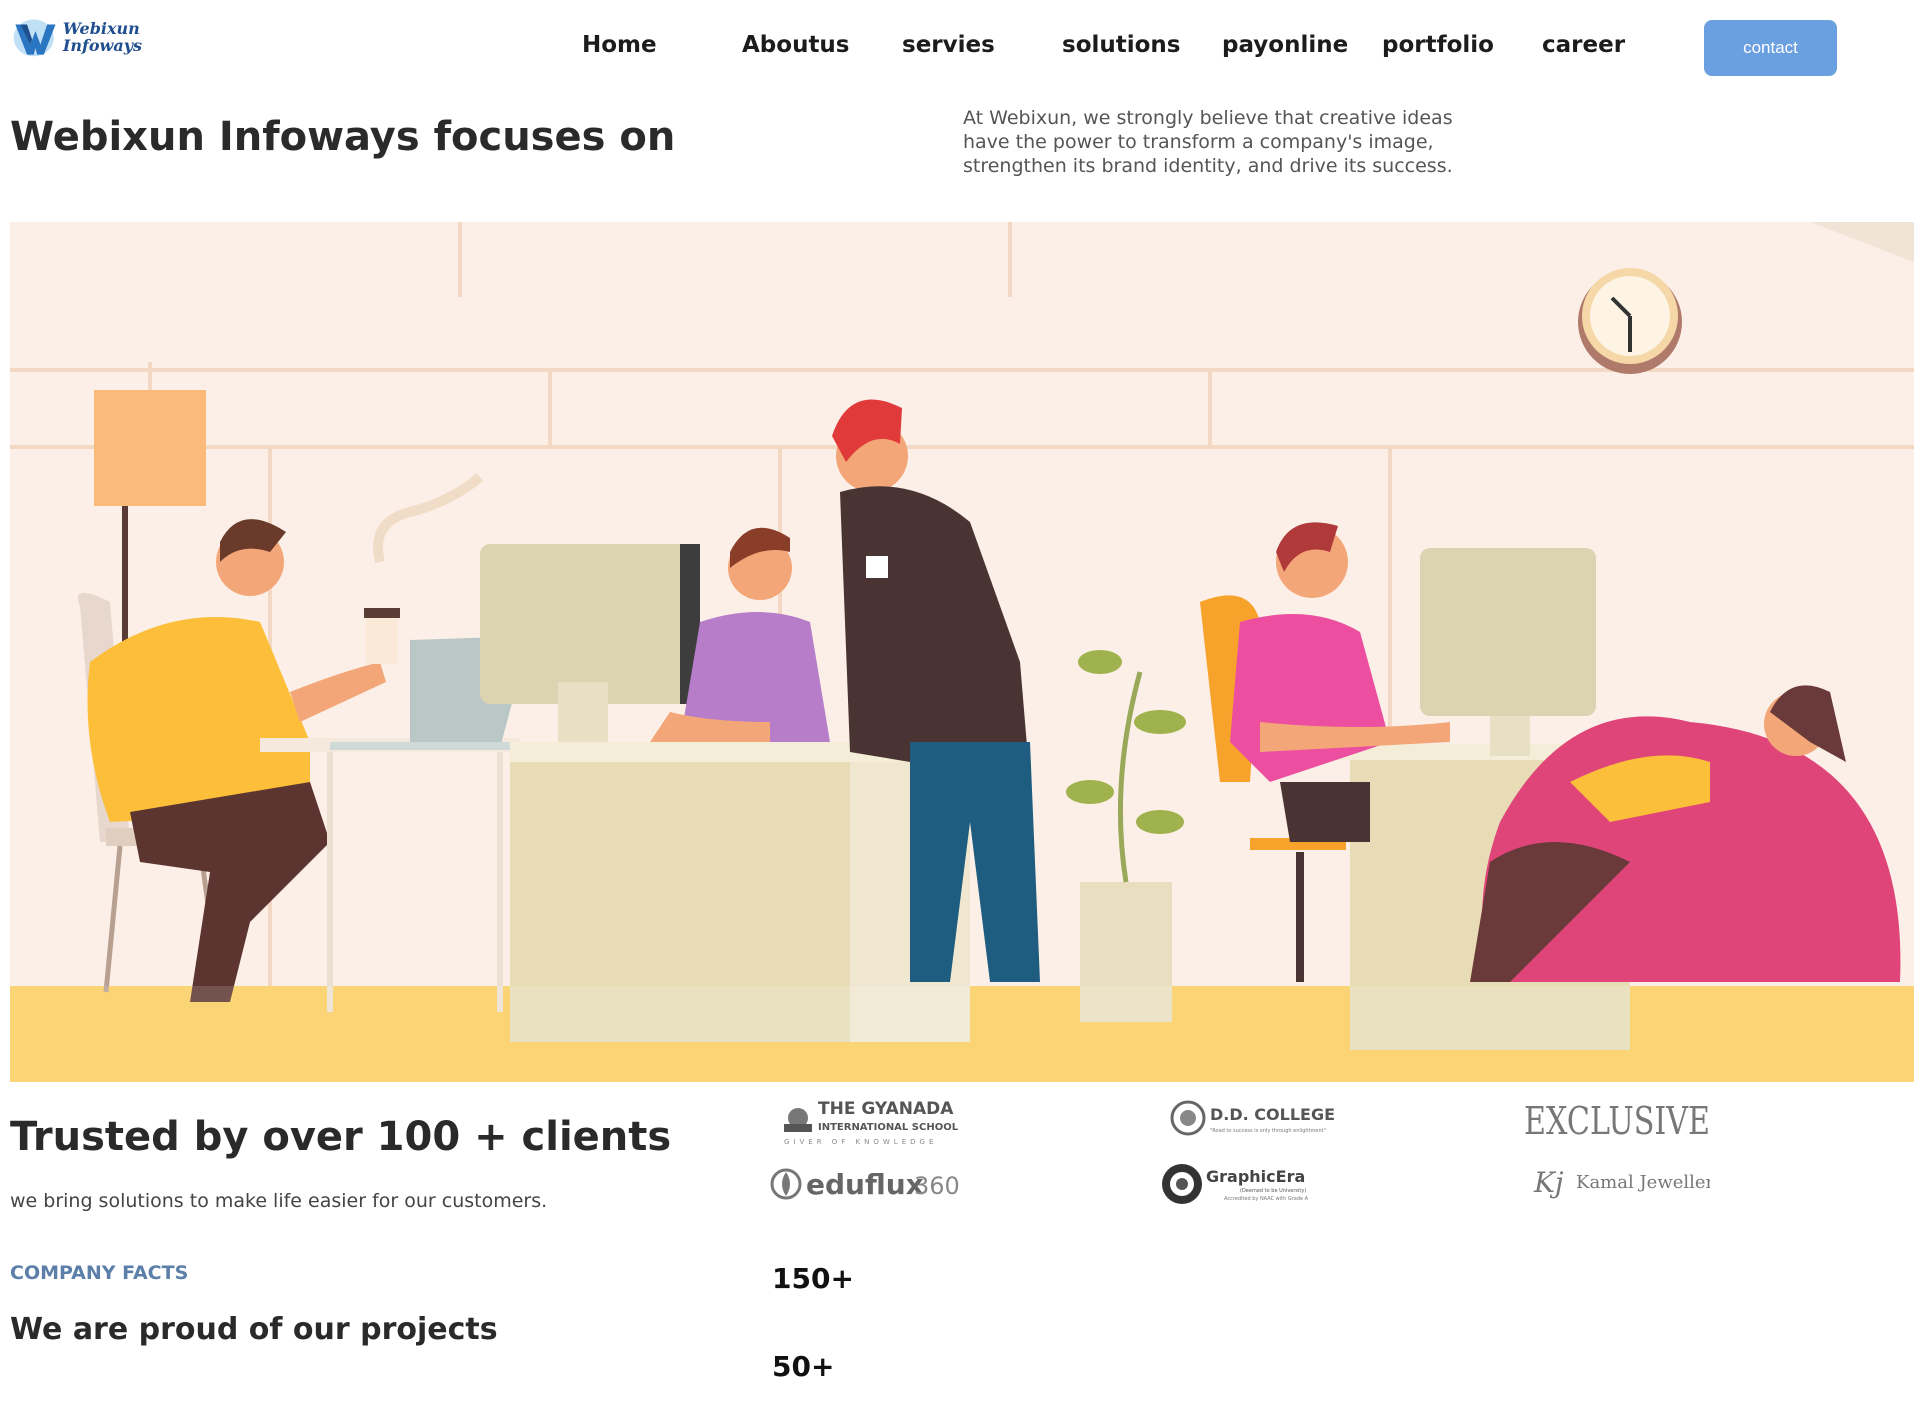  I want to click on graphicera-seal-icon, so click(1182, 1184).